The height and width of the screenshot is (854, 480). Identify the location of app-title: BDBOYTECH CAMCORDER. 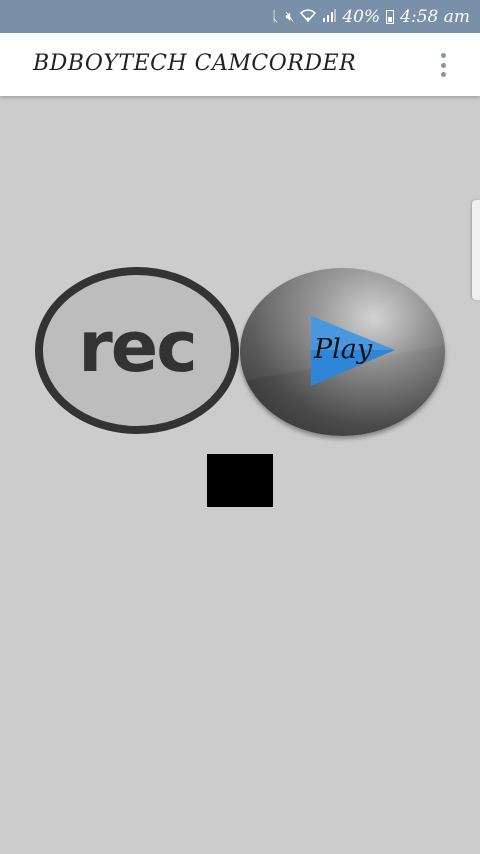
(195, 63).